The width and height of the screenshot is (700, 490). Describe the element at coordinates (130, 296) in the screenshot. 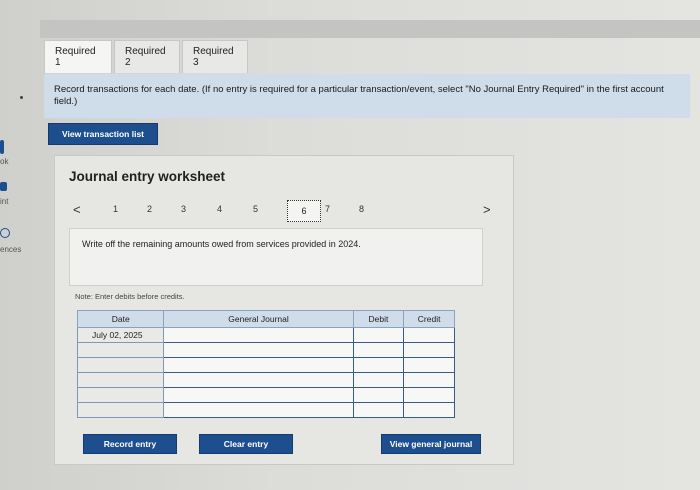

I see `note-text: Note: Enter debits before credits.` at that location.